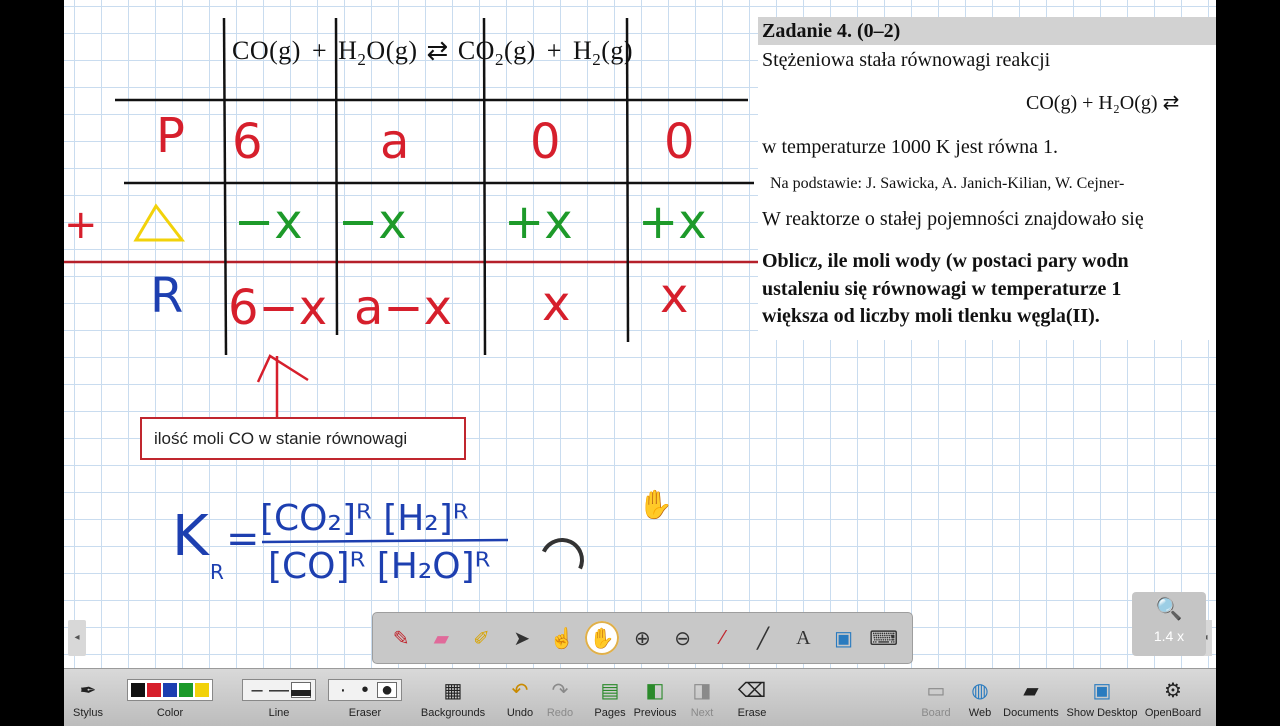 The width and height of the screenshot is (1280, 726). What do you see at coordinates (683, 638) in the screenshot?
I see `zoom-out-icon: ⊖` at bounding box center [683, 638].